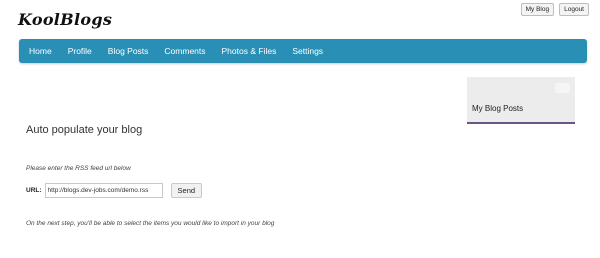  What do you see at coordinates (103, 190) in the screenshot?
I see `rss-url-input` at bounding box center [103, 190].